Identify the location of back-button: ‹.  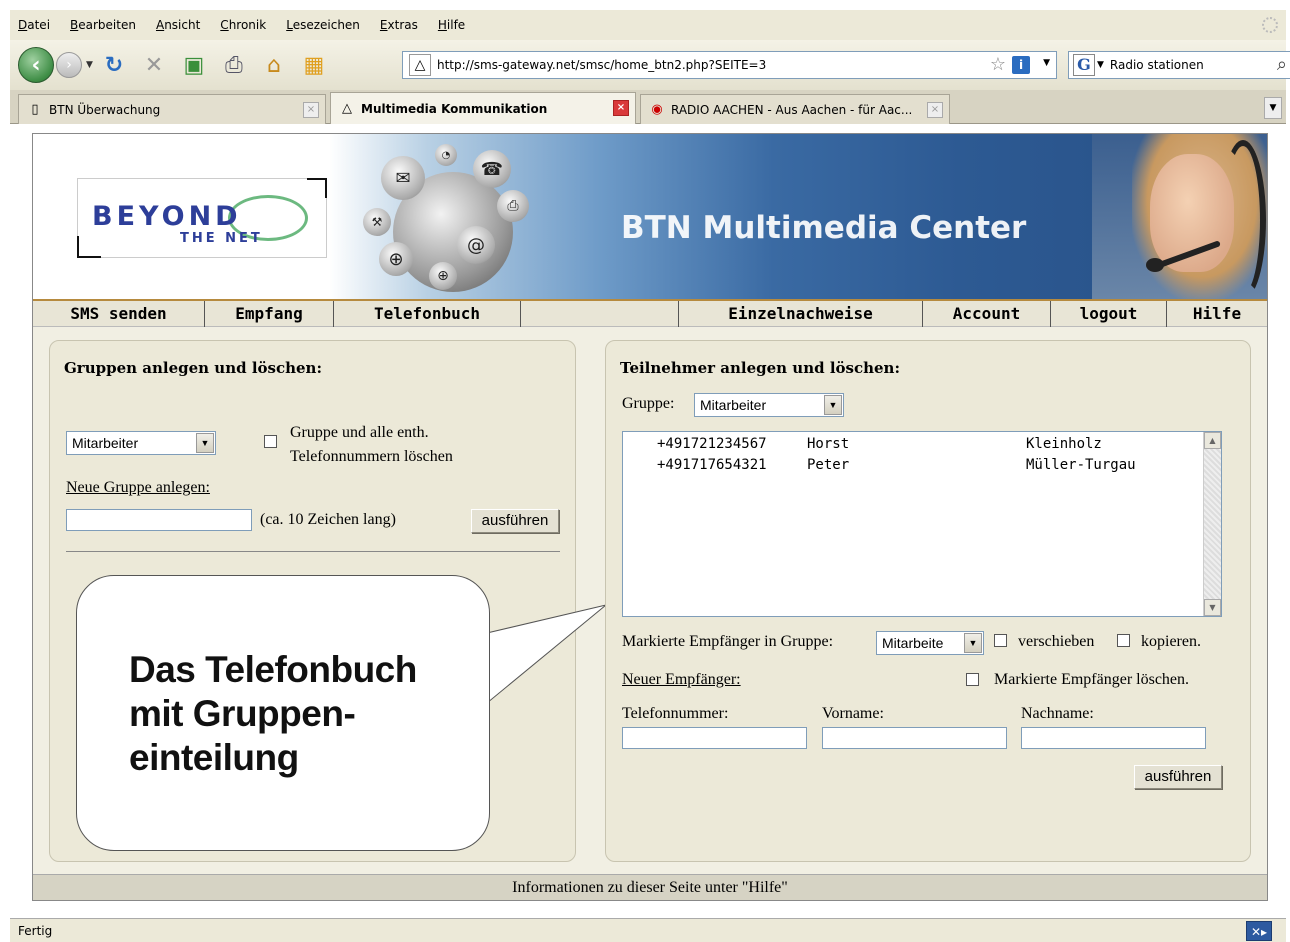
(36, 65).